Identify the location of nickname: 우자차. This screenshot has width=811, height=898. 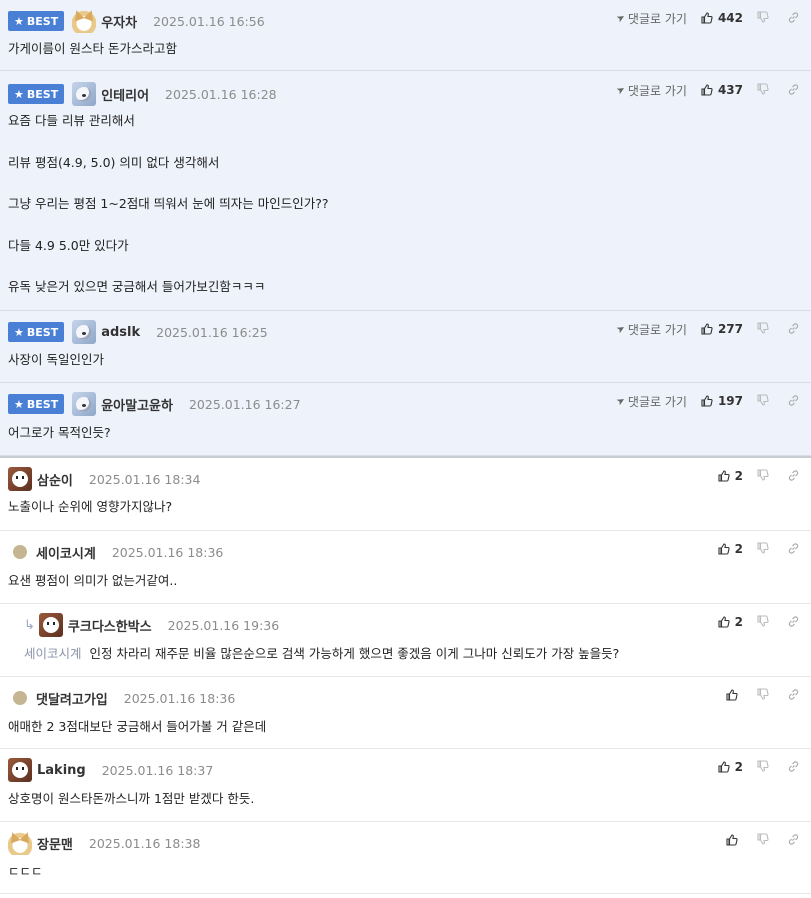
(119, 21).